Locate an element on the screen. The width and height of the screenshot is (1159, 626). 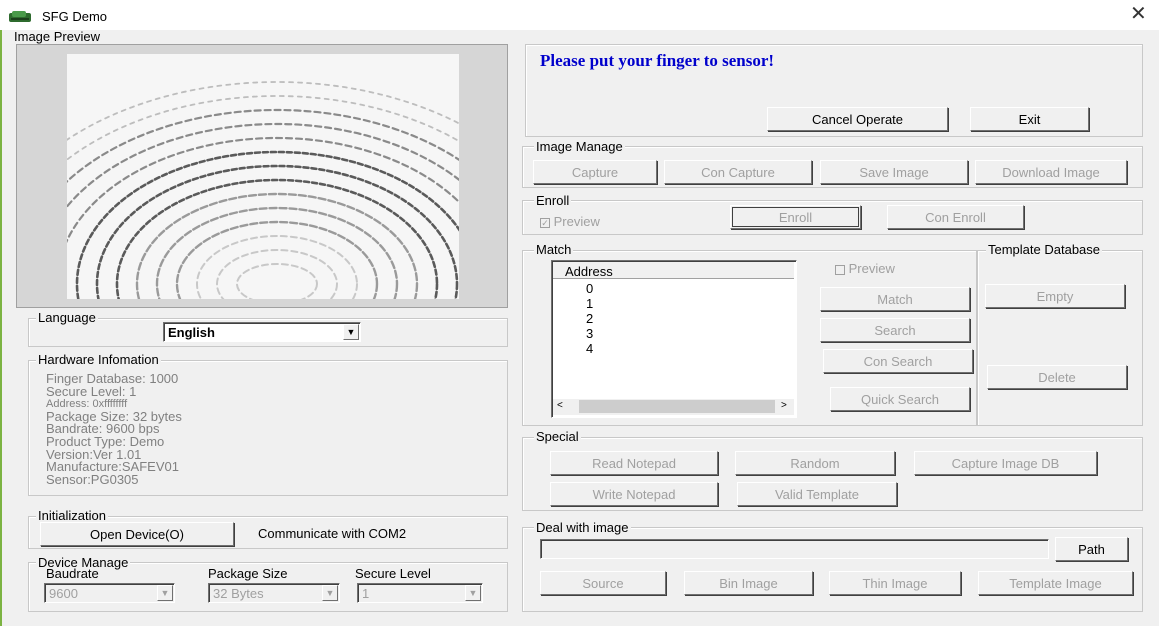
thin-image-button: Thin Image is located at coordinates (895, 583).